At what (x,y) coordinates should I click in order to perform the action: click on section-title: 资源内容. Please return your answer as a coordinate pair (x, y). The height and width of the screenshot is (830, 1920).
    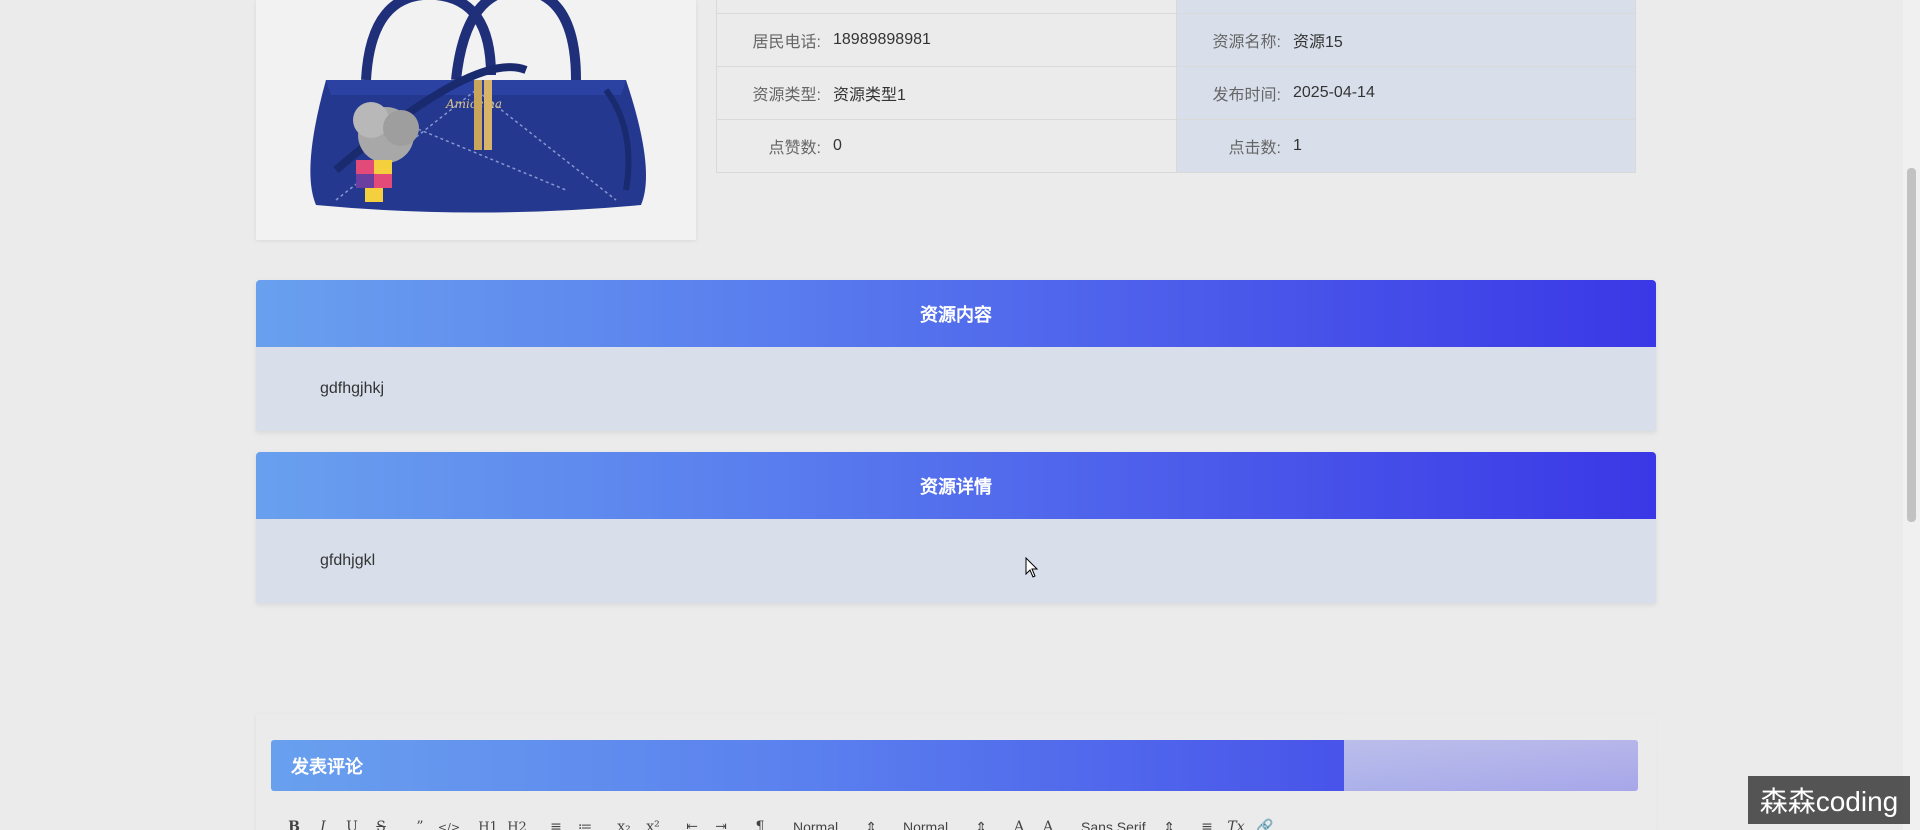
    Looking at the image, I should click on (956, 313).